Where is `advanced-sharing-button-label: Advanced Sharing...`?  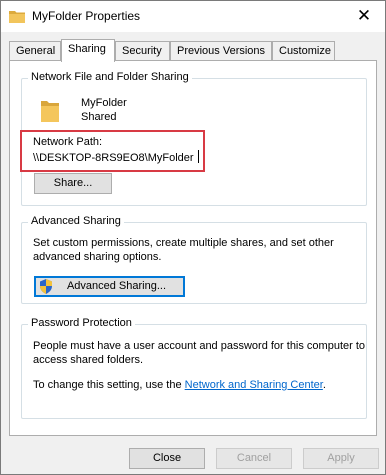 advanced-sharing-button-label: Advanced Sharing... is located at coordinates (116, 286).